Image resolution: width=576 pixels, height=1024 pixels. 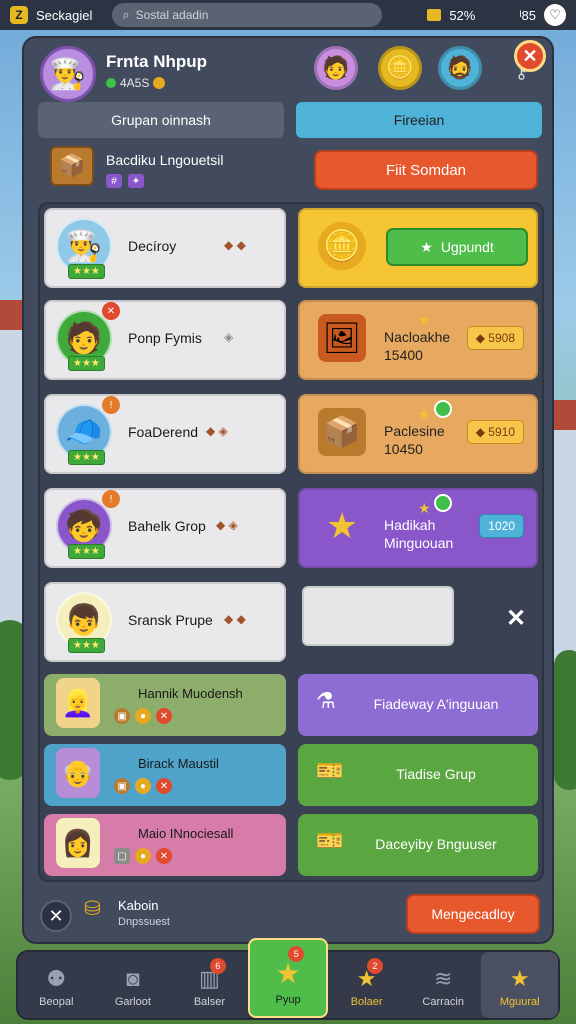 What do you see at coordinates (111, 311) in the screenshot?
I see `notification-badge: ✕` at bounding box center [111, 311].